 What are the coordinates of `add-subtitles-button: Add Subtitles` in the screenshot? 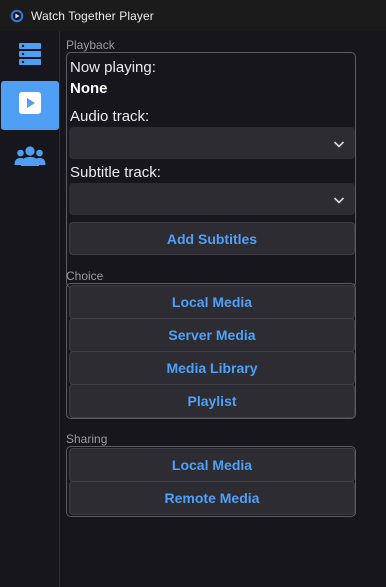 It's located at (212, 238).